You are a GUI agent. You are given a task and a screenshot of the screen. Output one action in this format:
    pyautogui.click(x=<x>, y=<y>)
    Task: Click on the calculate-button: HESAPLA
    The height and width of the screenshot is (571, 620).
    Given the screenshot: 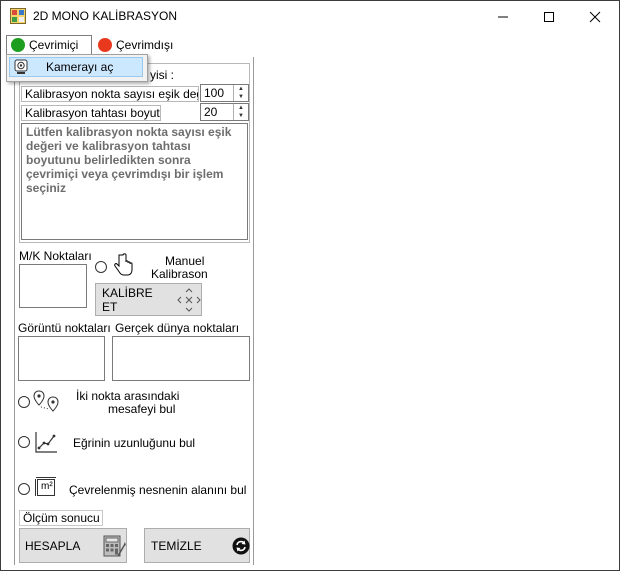 What is the action you would take?
    pyautogui.click(x=73, y=545)
    